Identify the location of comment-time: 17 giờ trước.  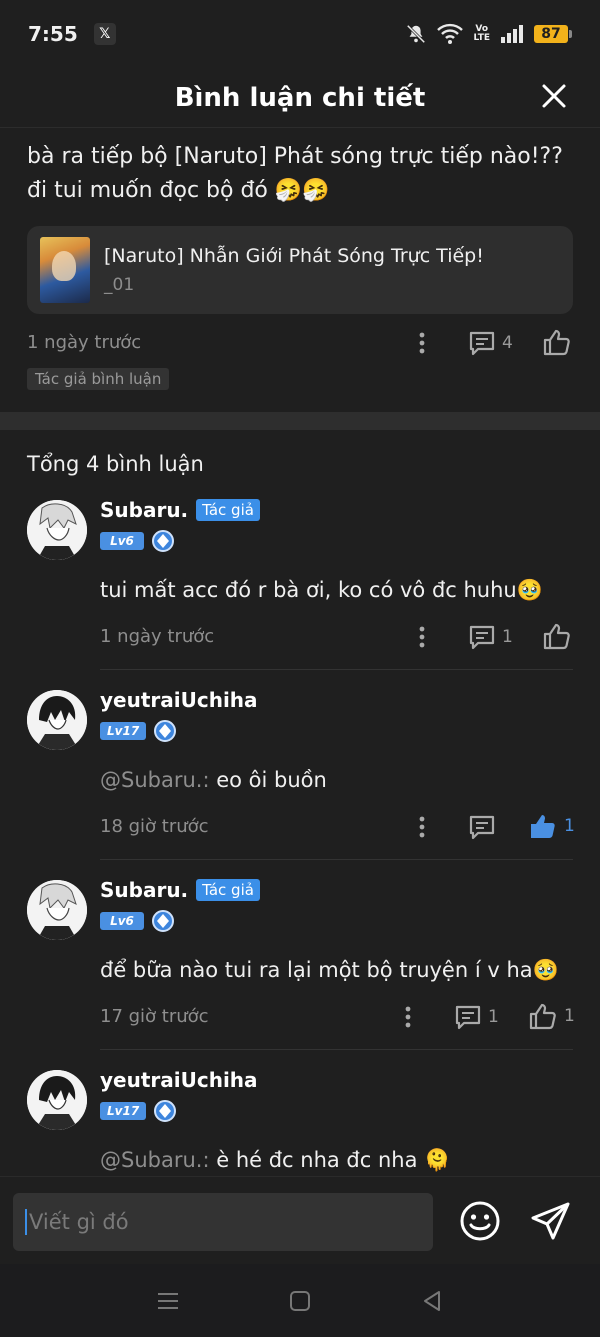
(154, 1016).